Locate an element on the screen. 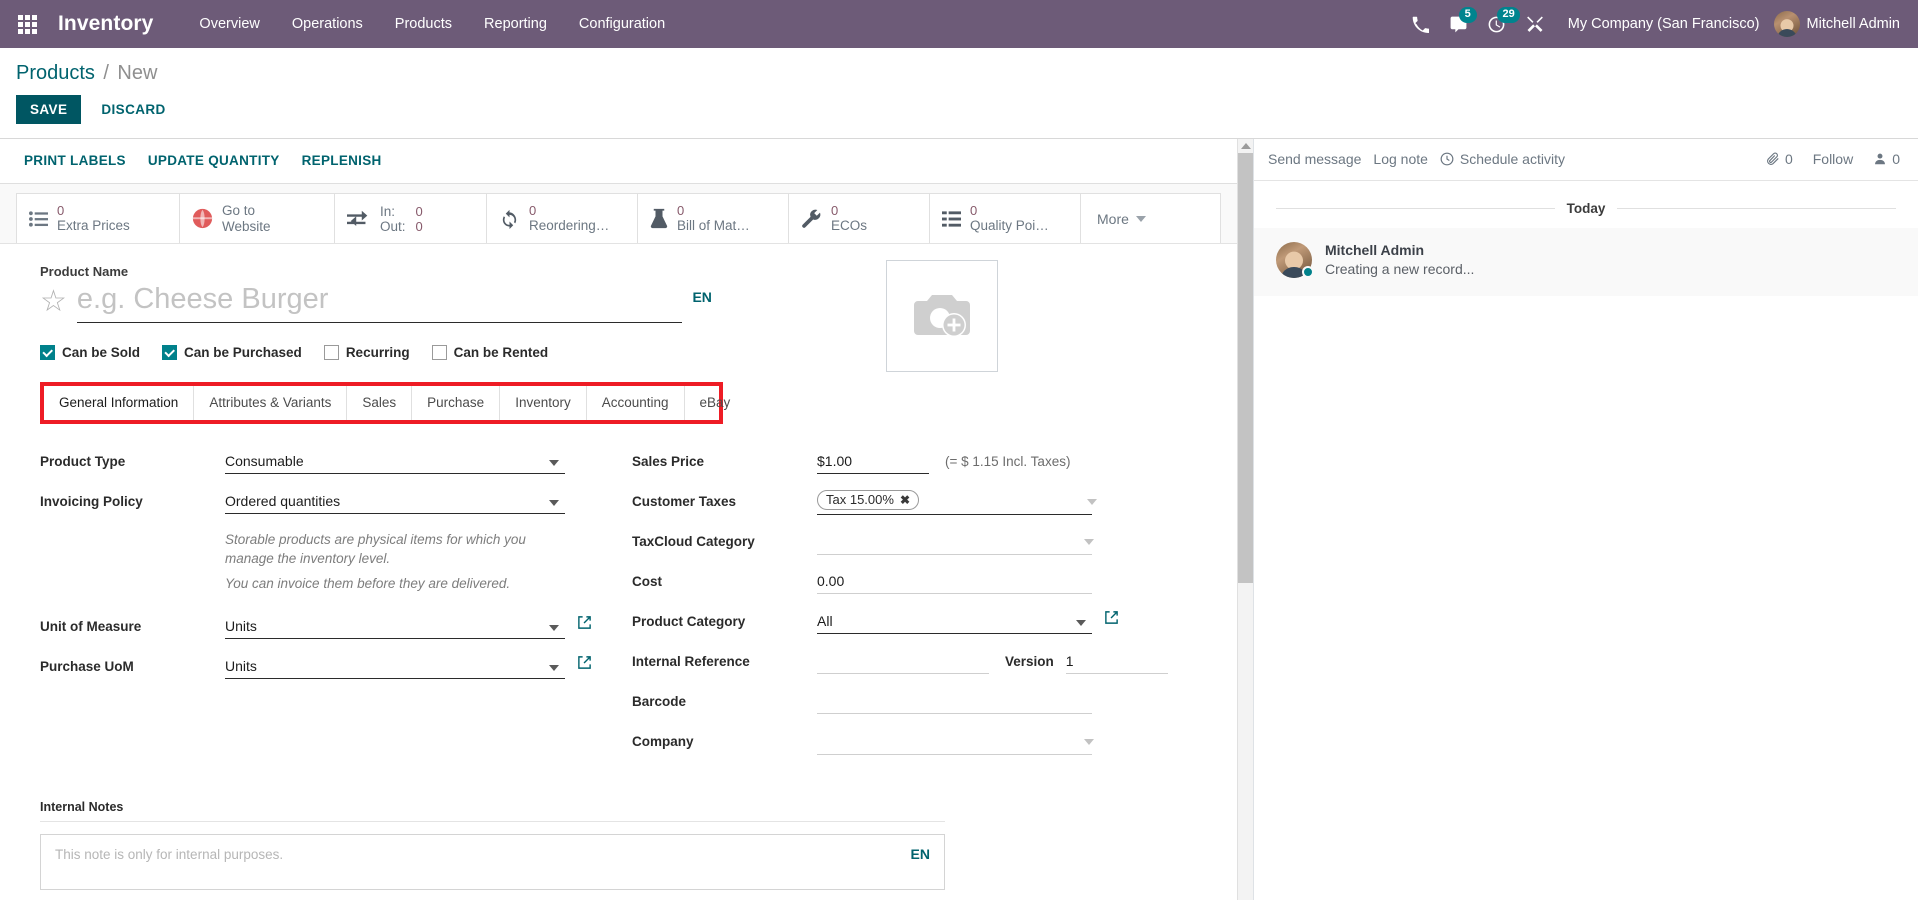 The image size is (1918, 913). checkbox-can-be-purchased: Can be Purchased is located at coordinates (232, 352).